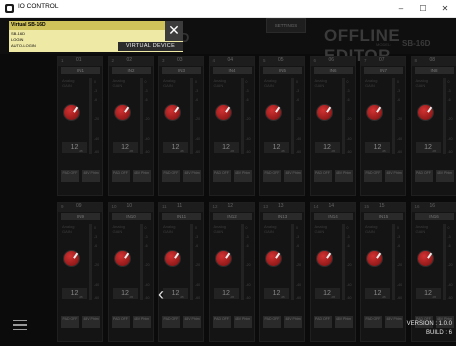 The width and height of the screenshot is (456, 346). What do you see at coordinates (282, 70) in the screenshot?
I see `input-name: IN5` at bounding box center [282, 70].